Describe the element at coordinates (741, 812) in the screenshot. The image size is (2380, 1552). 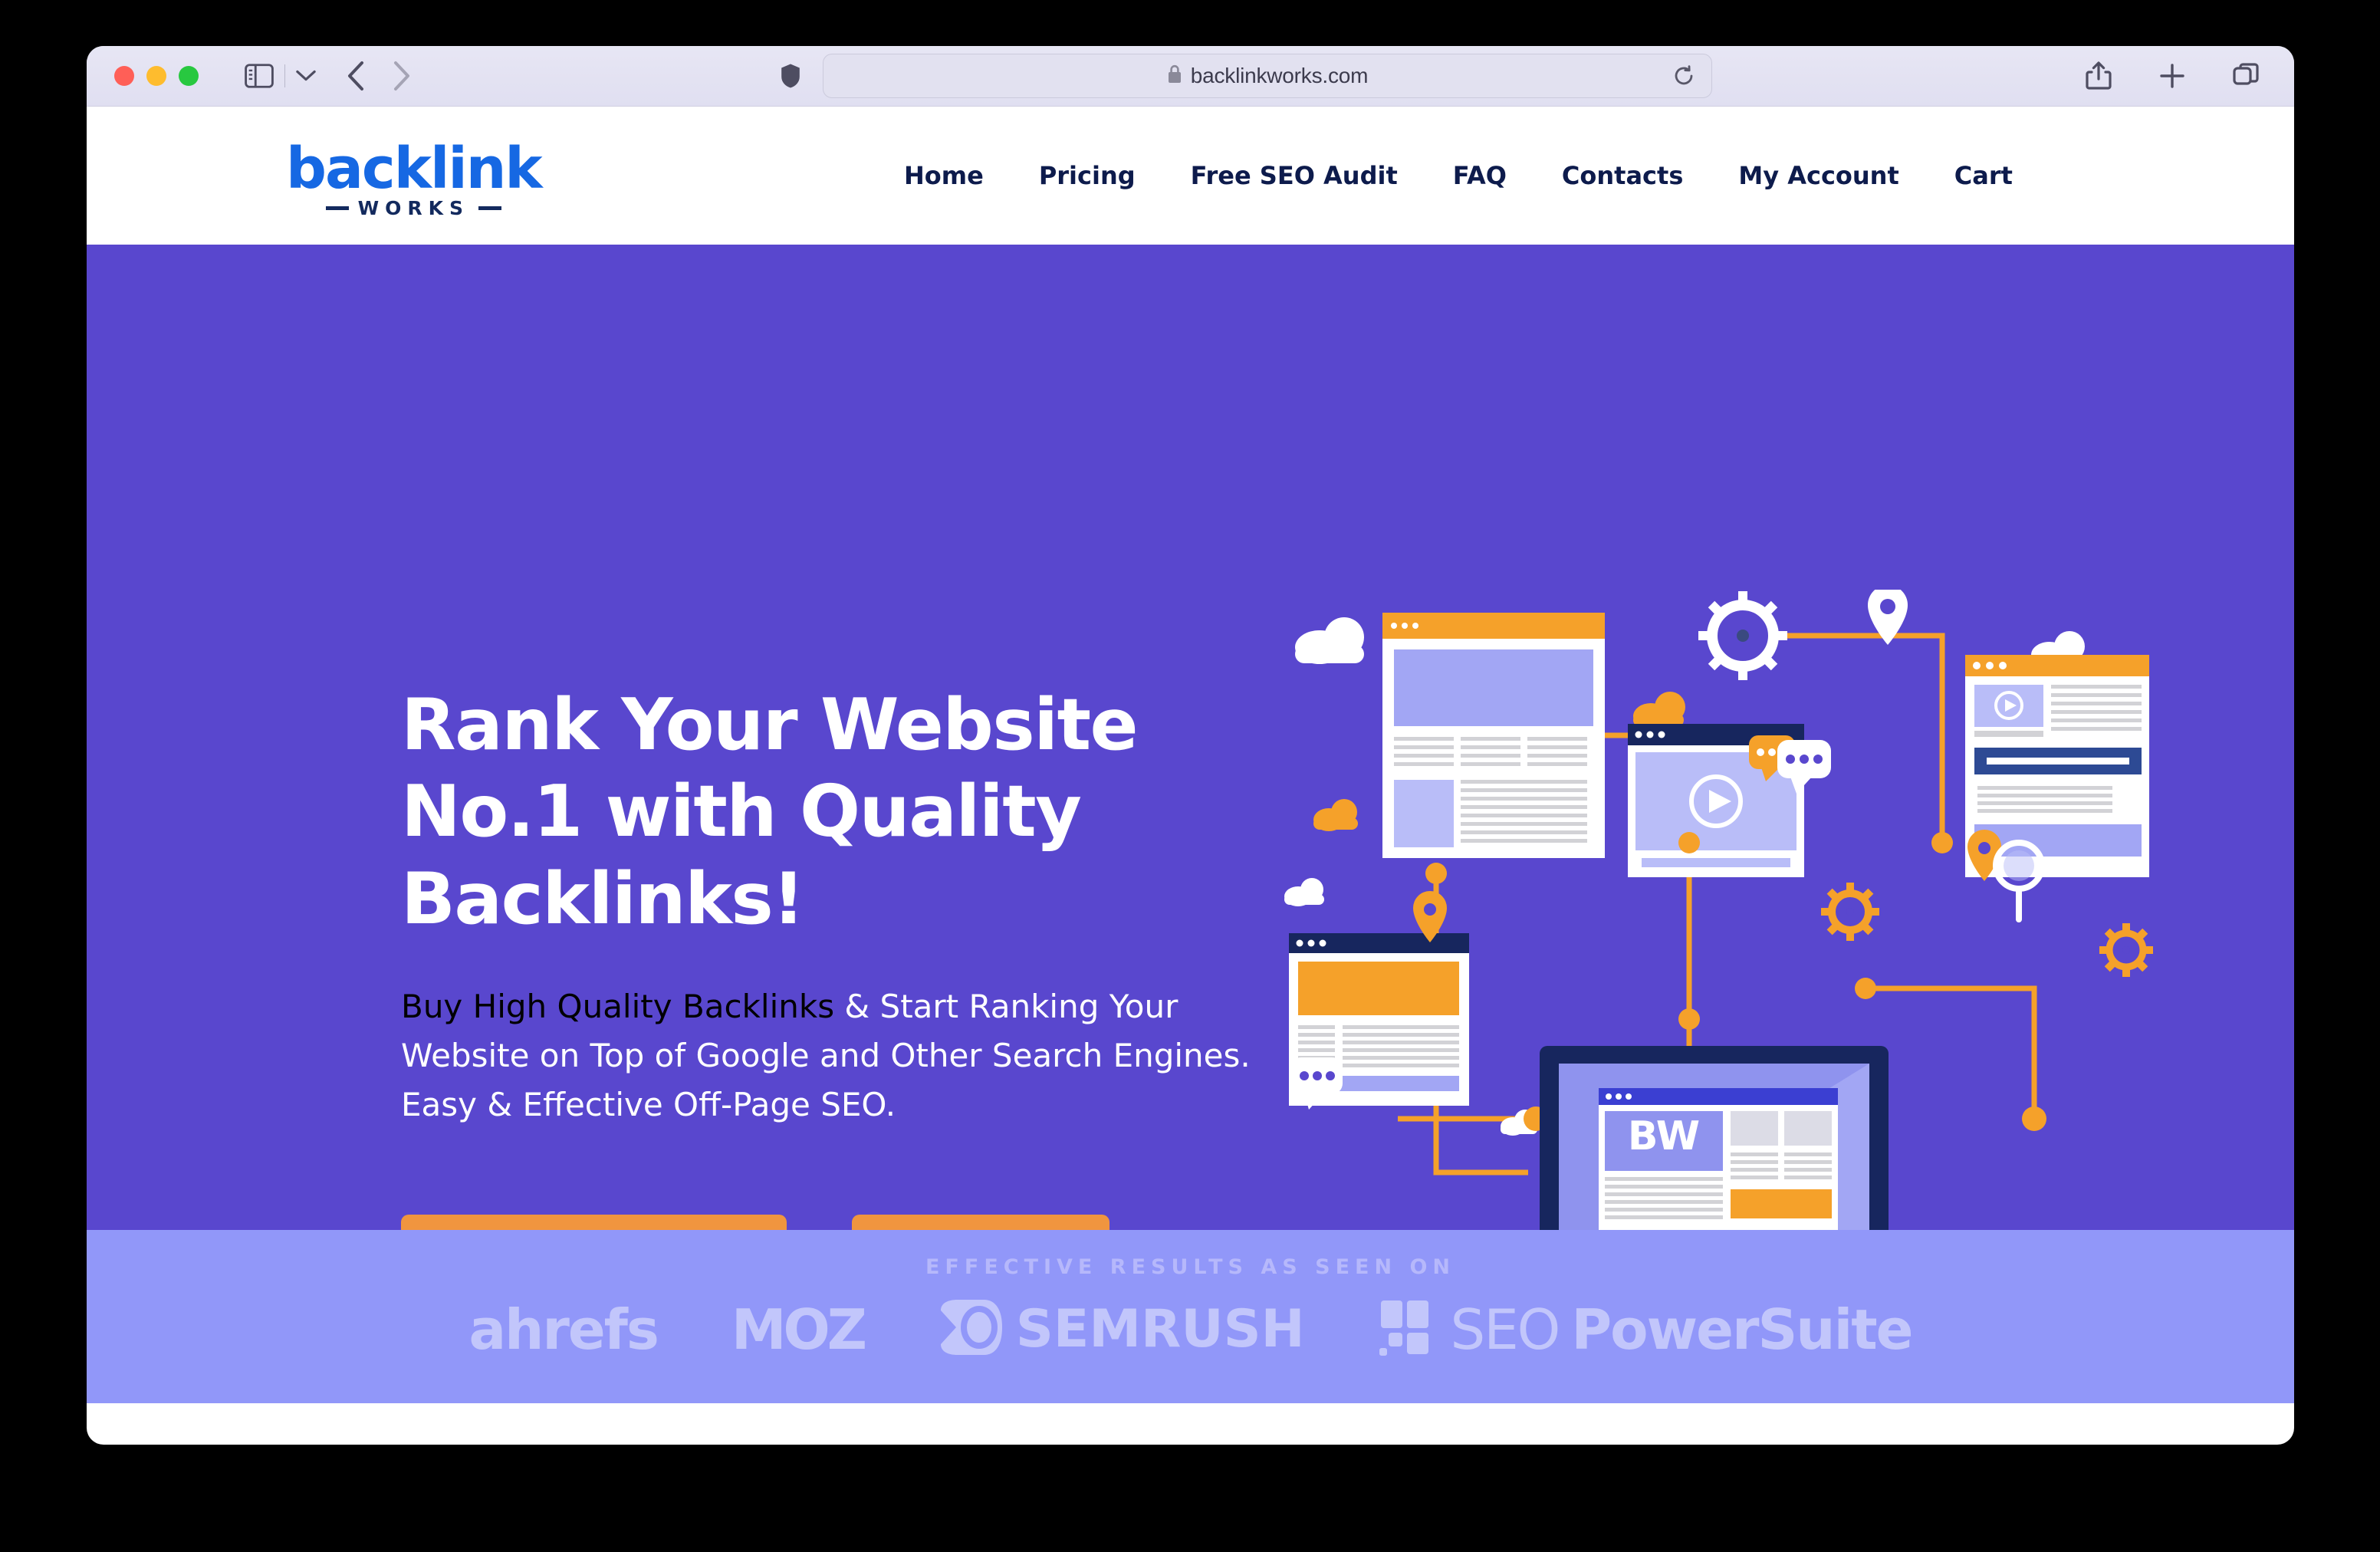
I see `hero-headline-line-2: No.1 with Quality` at that location.